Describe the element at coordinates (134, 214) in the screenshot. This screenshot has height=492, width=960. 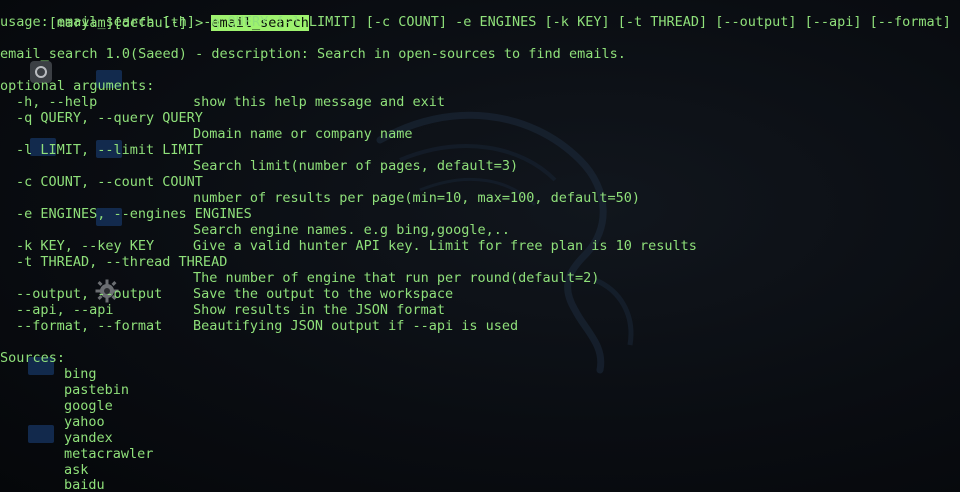
I see `option-flag-engines: -e ENGINES, --engines ENGINES` at that location.